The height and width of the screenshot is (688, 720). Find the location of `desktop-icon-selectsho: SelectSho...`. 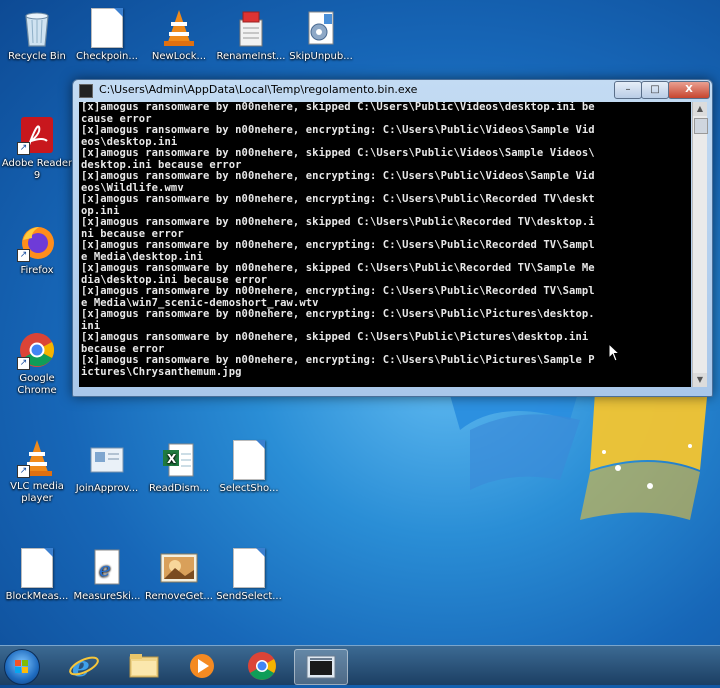

desktop-icon-selectsho: SelectSho... is located at coordinates (249, 467).